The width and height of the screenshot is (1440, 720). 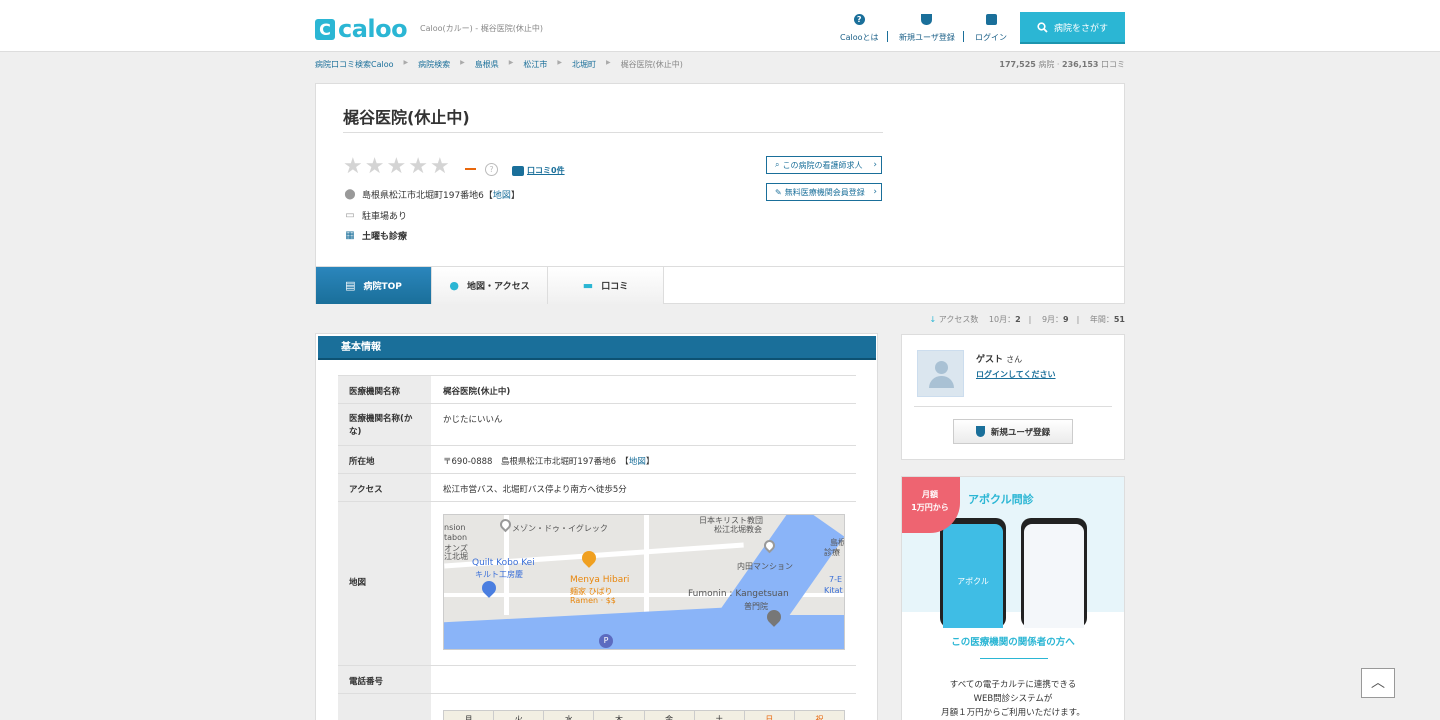 What do you see at coordinates (859, 19) in the screenshot?
I see `question-icon: ?` at bounding box center [859, 19].